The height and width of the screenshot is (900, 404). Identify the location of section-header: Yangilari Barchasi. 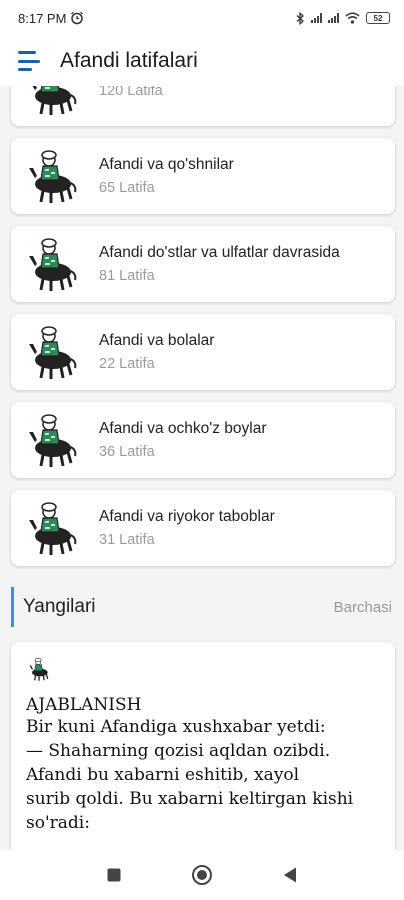
(207, 607).